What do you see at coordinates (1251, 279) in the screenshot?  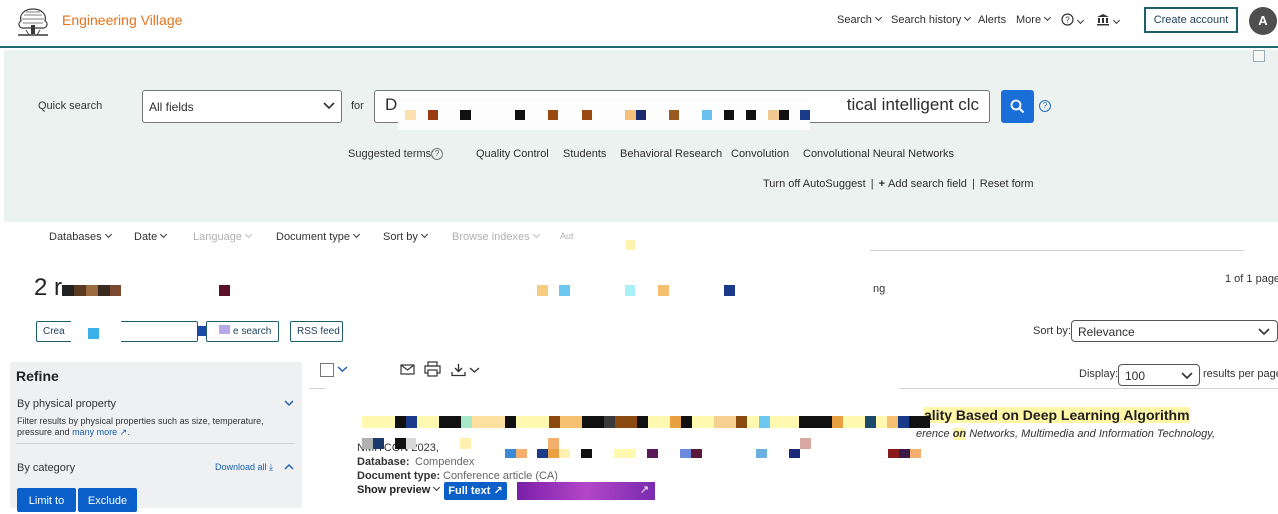 I see `page-info: 1 of 1 pages` at bounding box center [1251, 279].